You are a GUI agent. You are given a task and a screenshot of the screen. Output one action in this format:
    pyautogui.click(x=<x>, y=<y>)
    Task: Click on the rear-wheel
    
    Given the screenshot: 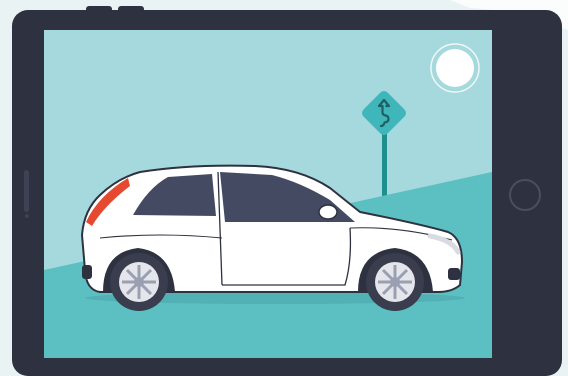 What is the action you would take?
    pyautogui.click(x=139, y=282)
    